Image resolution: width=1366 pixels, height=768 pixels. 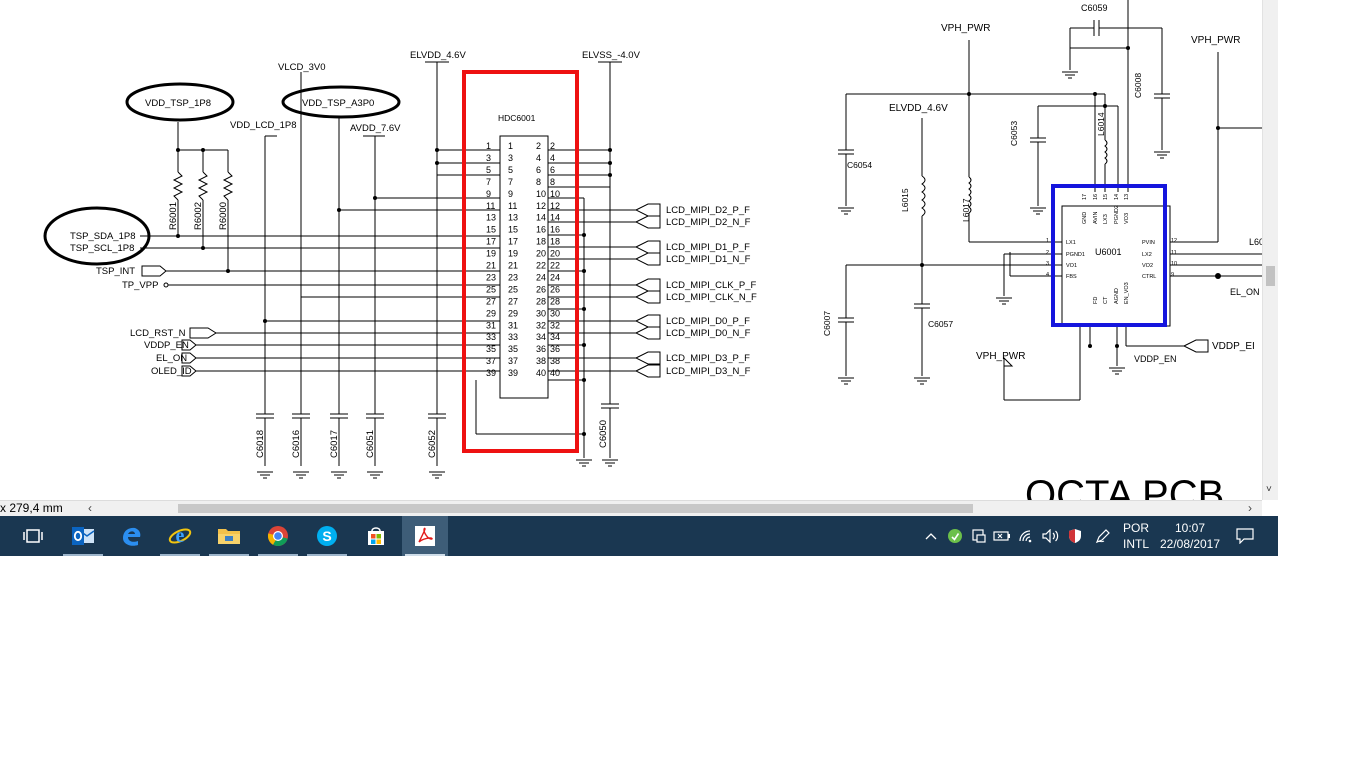 I want to click on clock-button: 10:07 22/08/2017, so click(x=1190, y=536).